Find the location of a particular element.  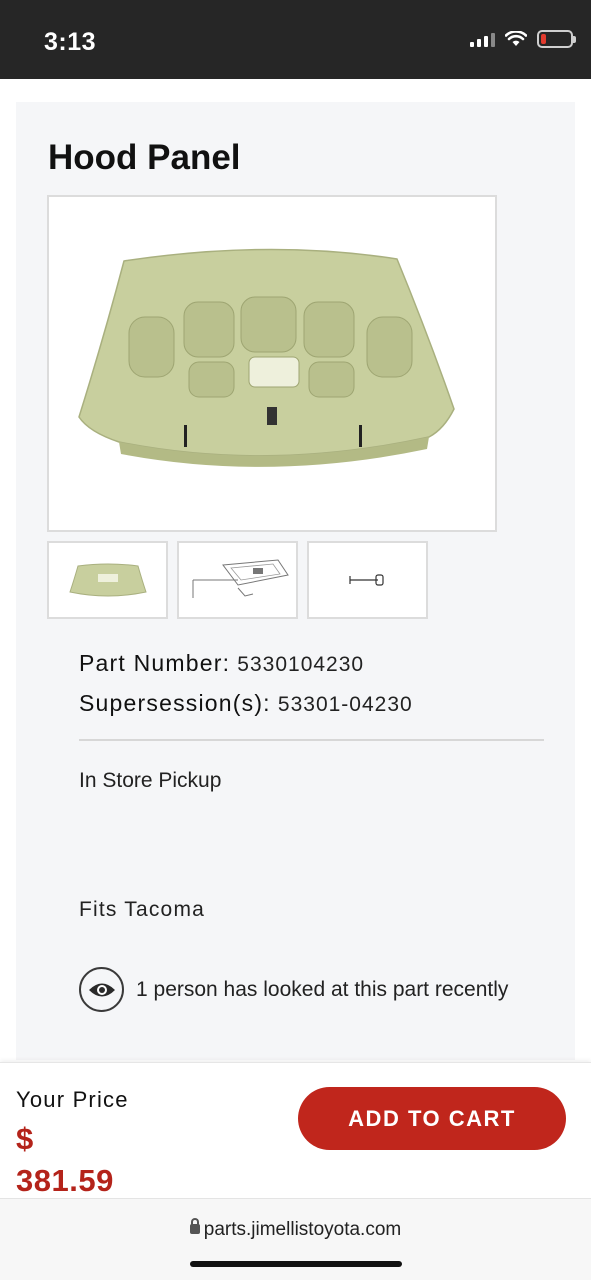

status-time: 3:13 is located at coordinates (70, 42).